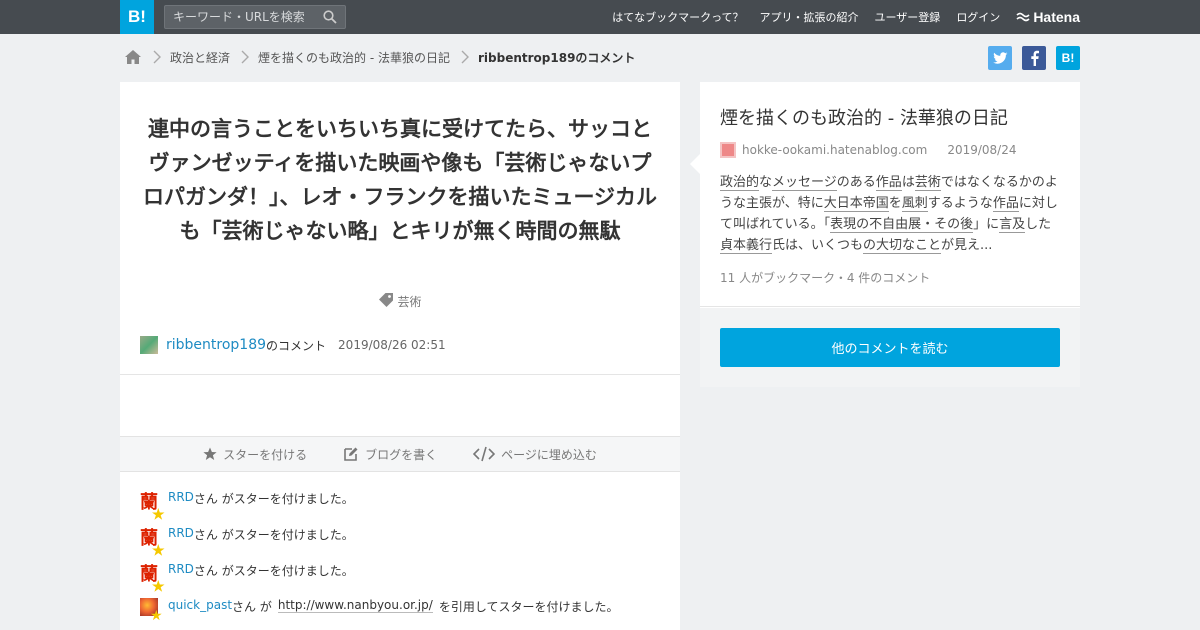 This screenshot has width=1200, height=630. I want to click on keyword-link: 大日本帝国, so click(856, 204).